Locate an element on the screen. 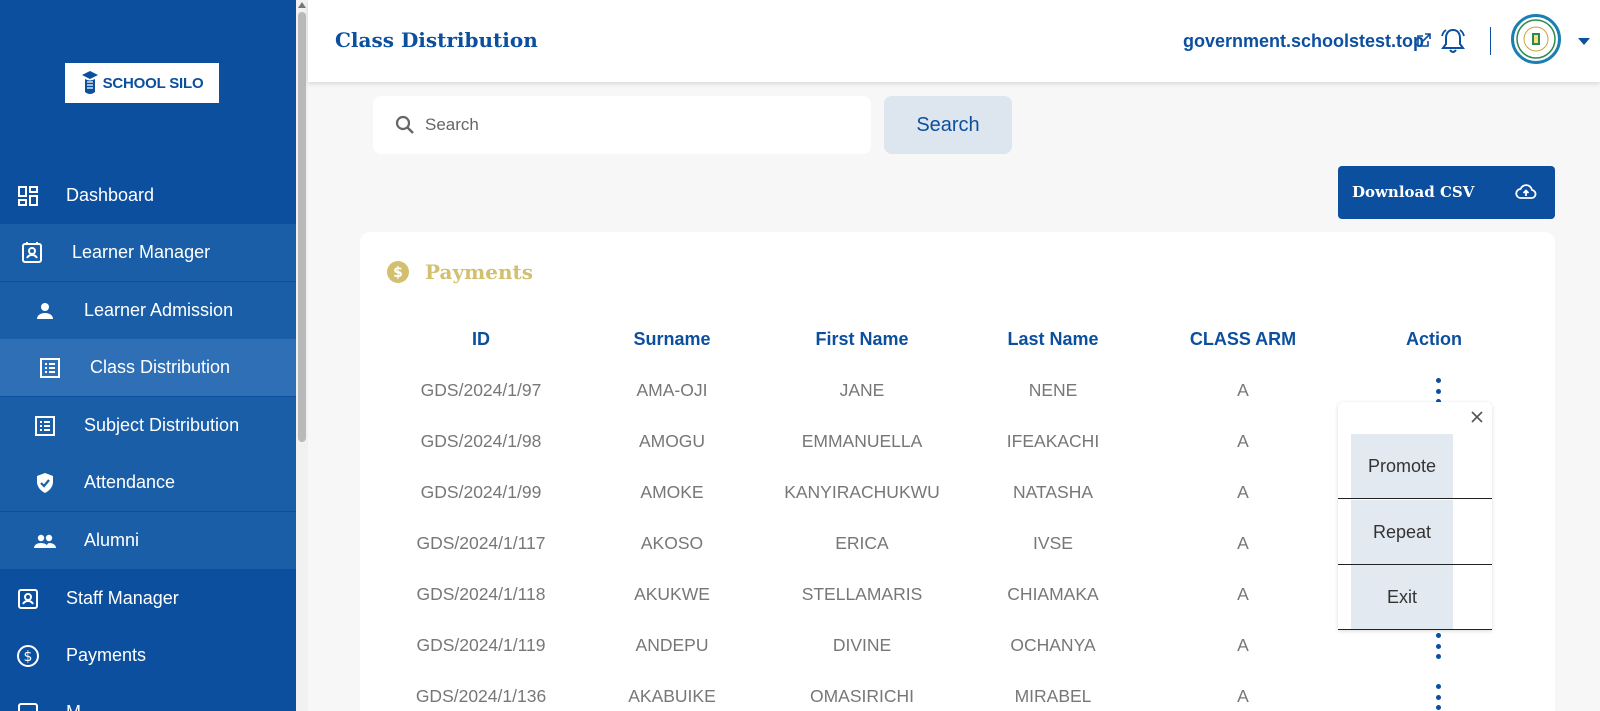  cell-surname: AMA-OJI is located at coordinates (672, 390).